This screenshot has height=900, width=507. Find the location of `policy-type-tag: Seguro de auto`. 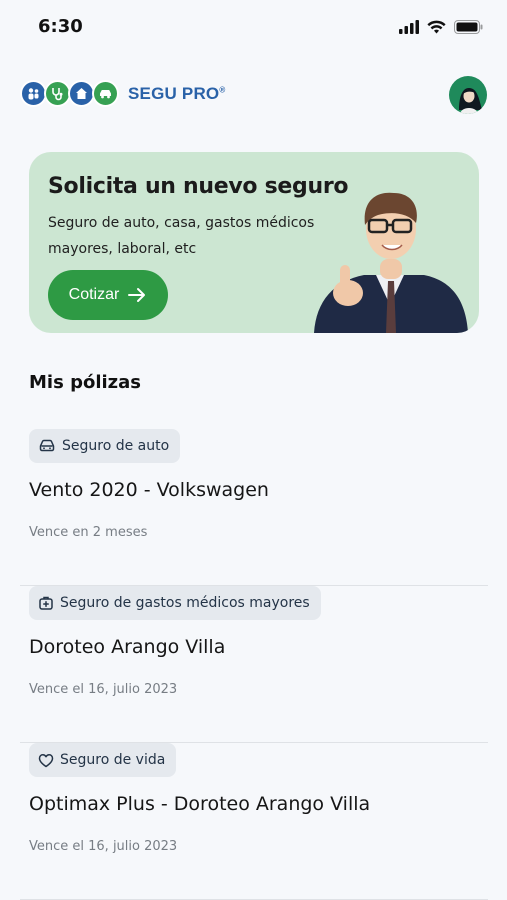

policy-type-tag: Seguro de auto is located at coordinates (105, 446).